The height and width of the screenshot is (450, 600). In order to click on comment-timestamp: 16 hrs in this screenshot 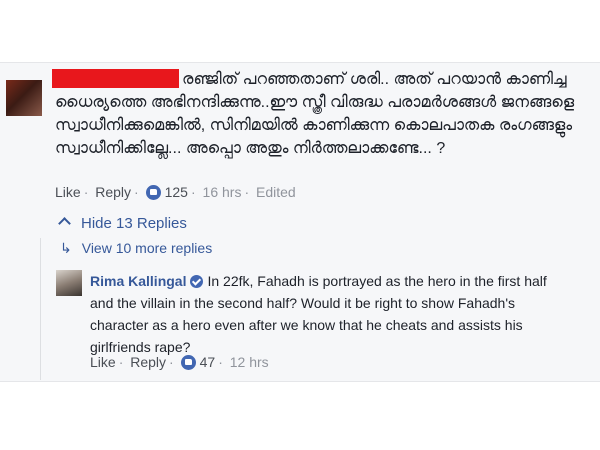, I will do `click(222, 192)`.